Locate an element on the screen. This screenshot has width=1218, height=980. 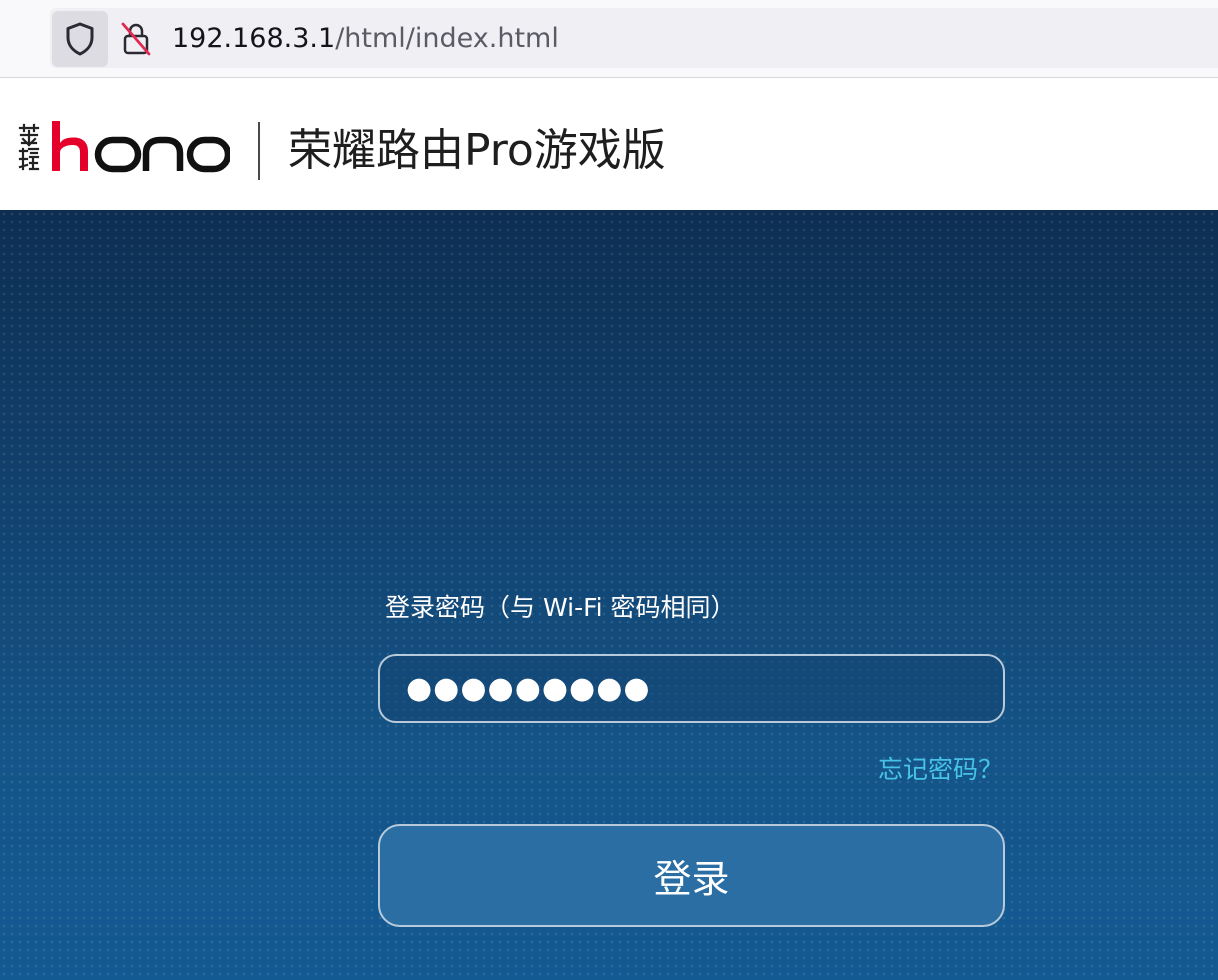
tracking-protection-shield-icon is located at coordinates (80, 39).